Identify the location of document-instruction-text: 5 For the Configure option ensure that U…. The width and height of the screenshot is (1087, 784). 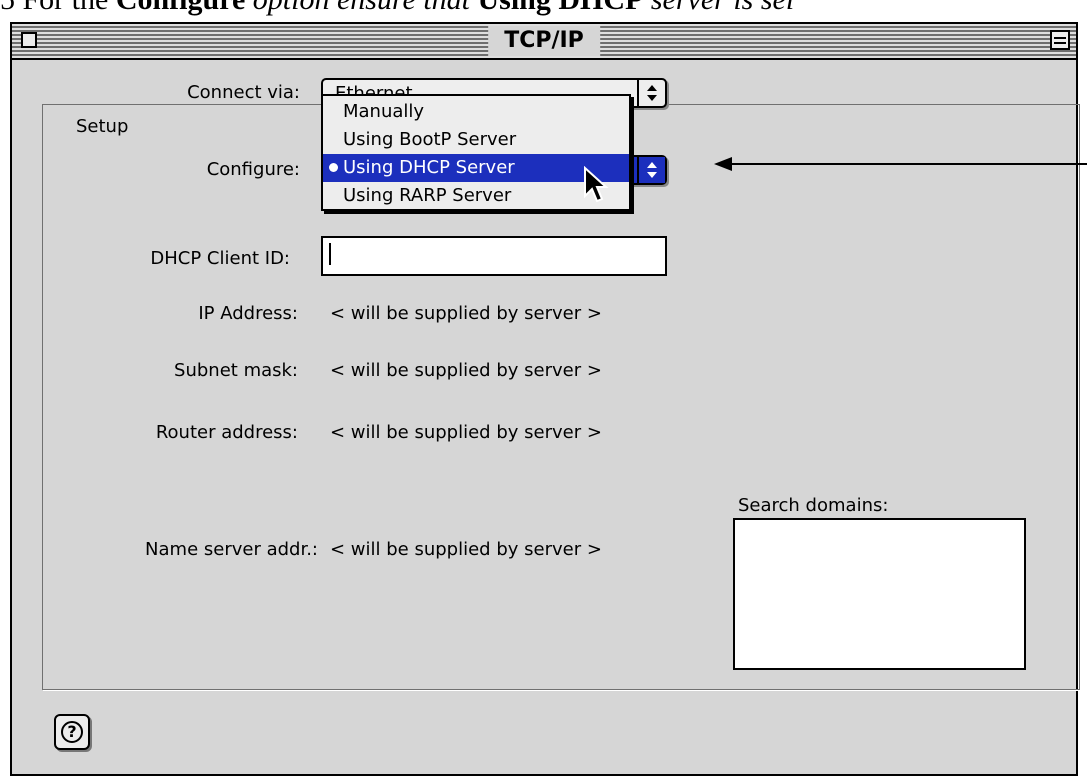
(543, 10).